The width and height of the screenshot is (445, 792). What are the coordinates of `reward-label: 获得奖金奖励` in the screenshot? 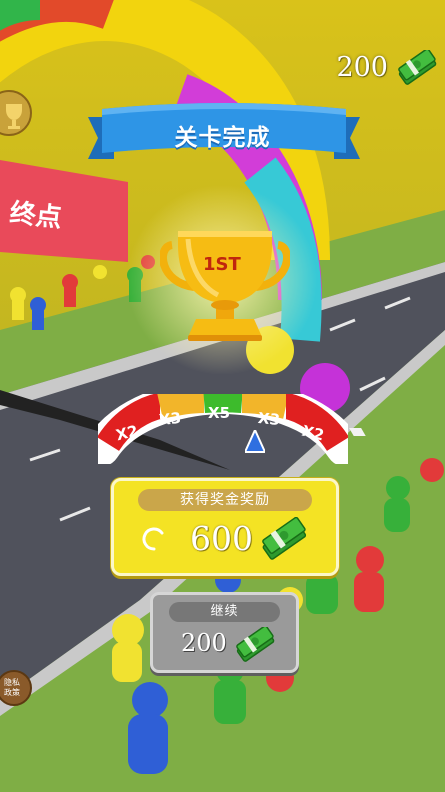 It's located at (225, 500).